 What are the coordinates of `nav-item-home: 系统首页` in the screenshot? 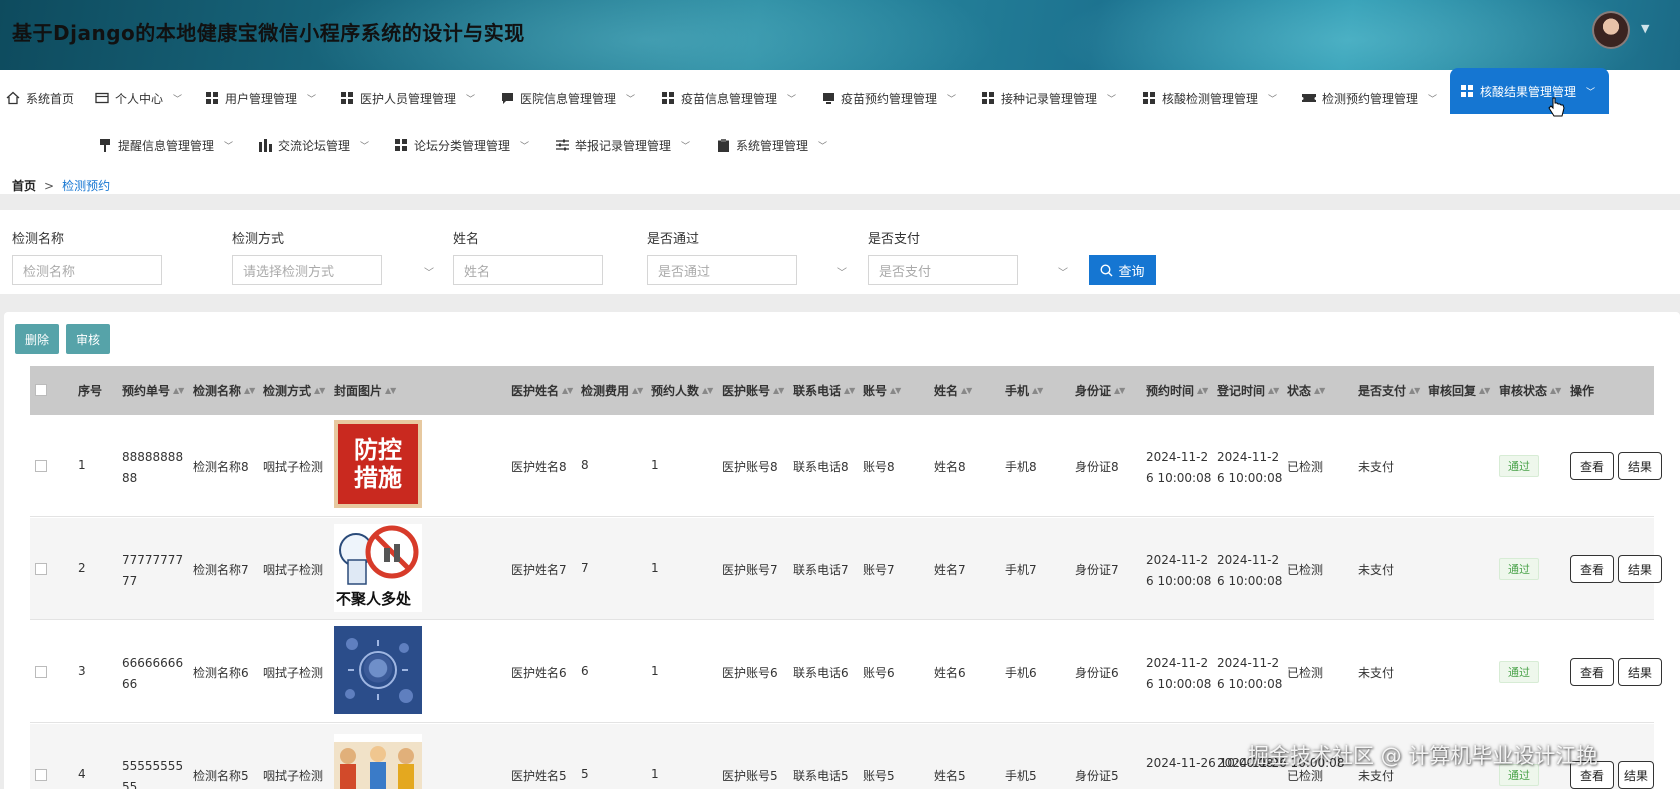 It's located at (40, 98).